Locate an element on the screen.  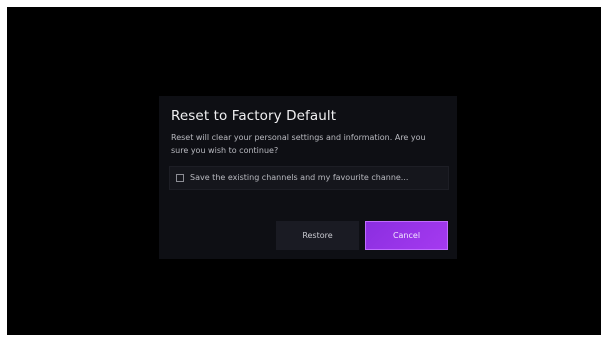
cancel-button: Cancel is located at coordinates (406, 235).